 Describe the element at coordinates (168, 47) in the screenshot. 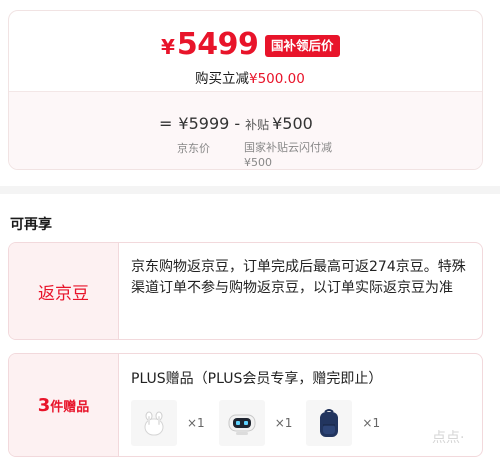

I see `currency-symbol: ¥` at that location.